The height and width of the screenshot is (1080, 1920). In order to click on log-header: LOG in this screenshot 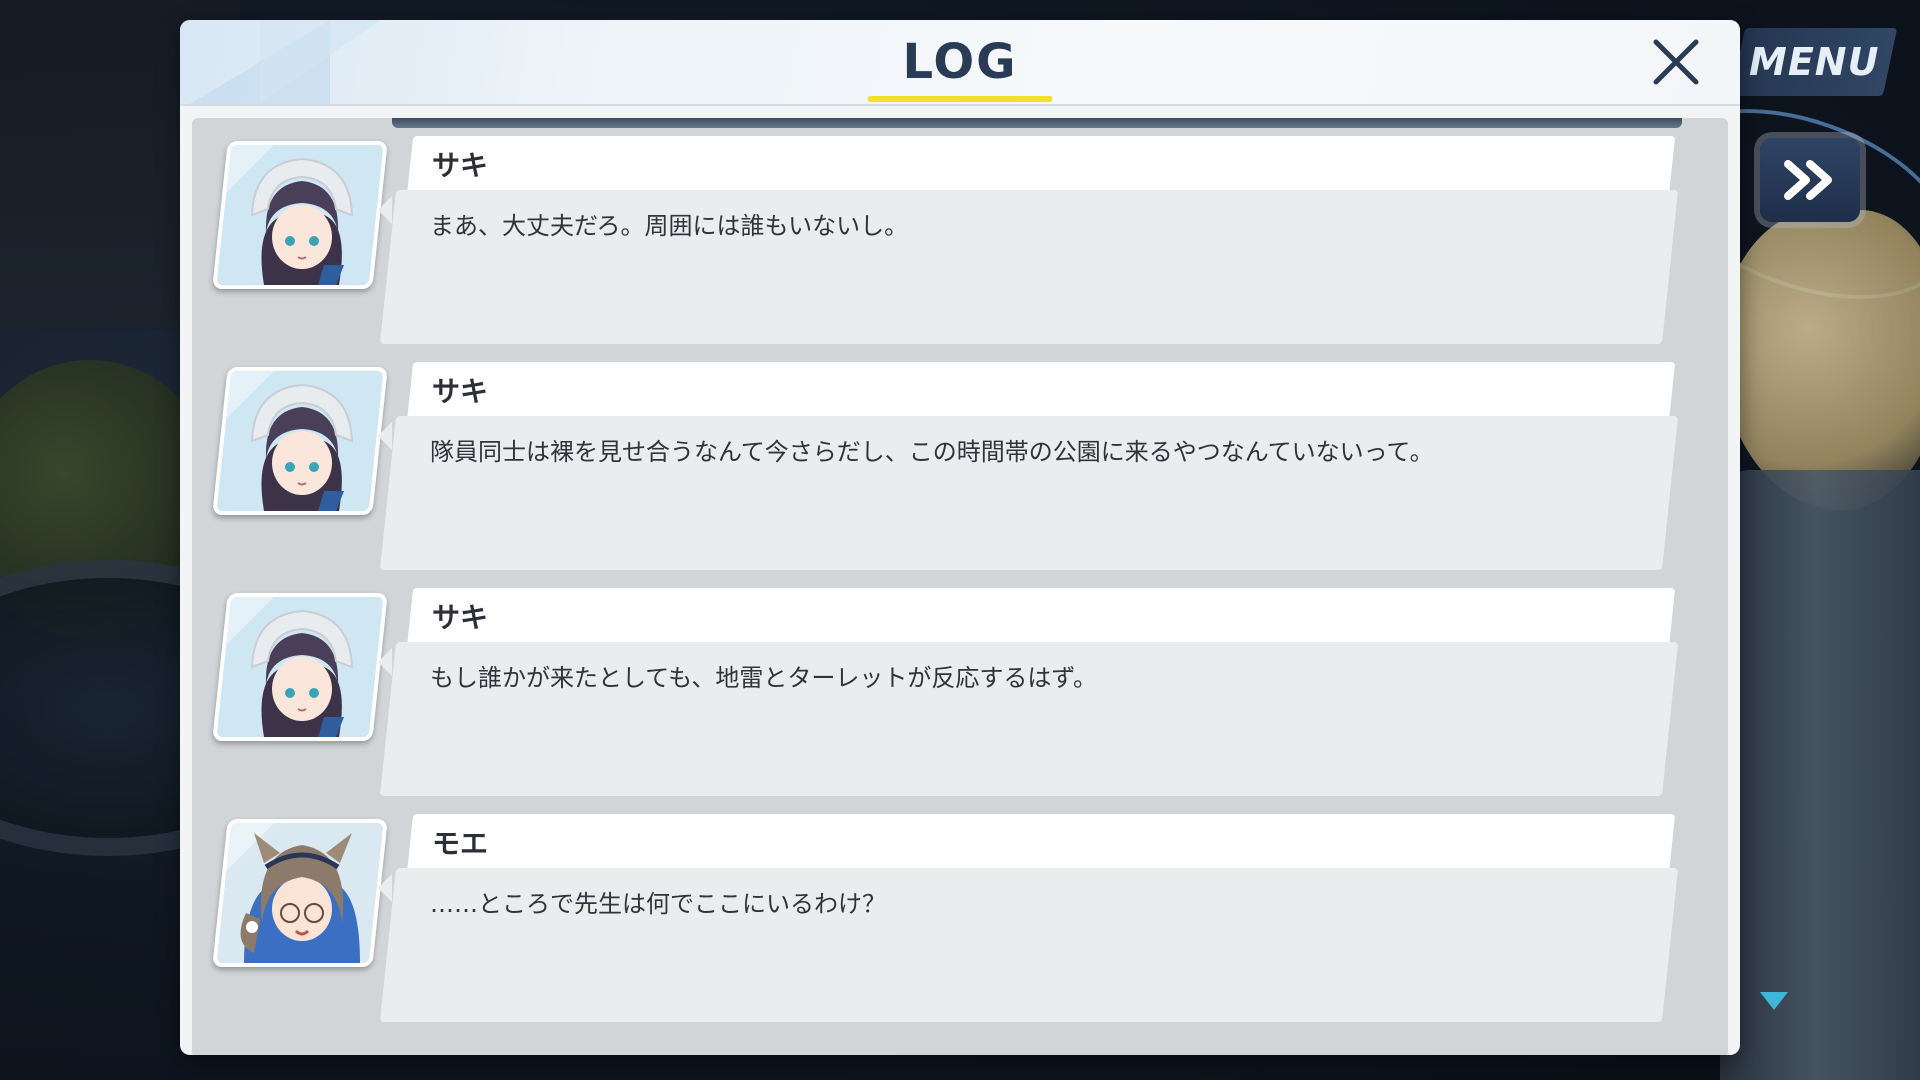, I will do `click(960, 63)`.